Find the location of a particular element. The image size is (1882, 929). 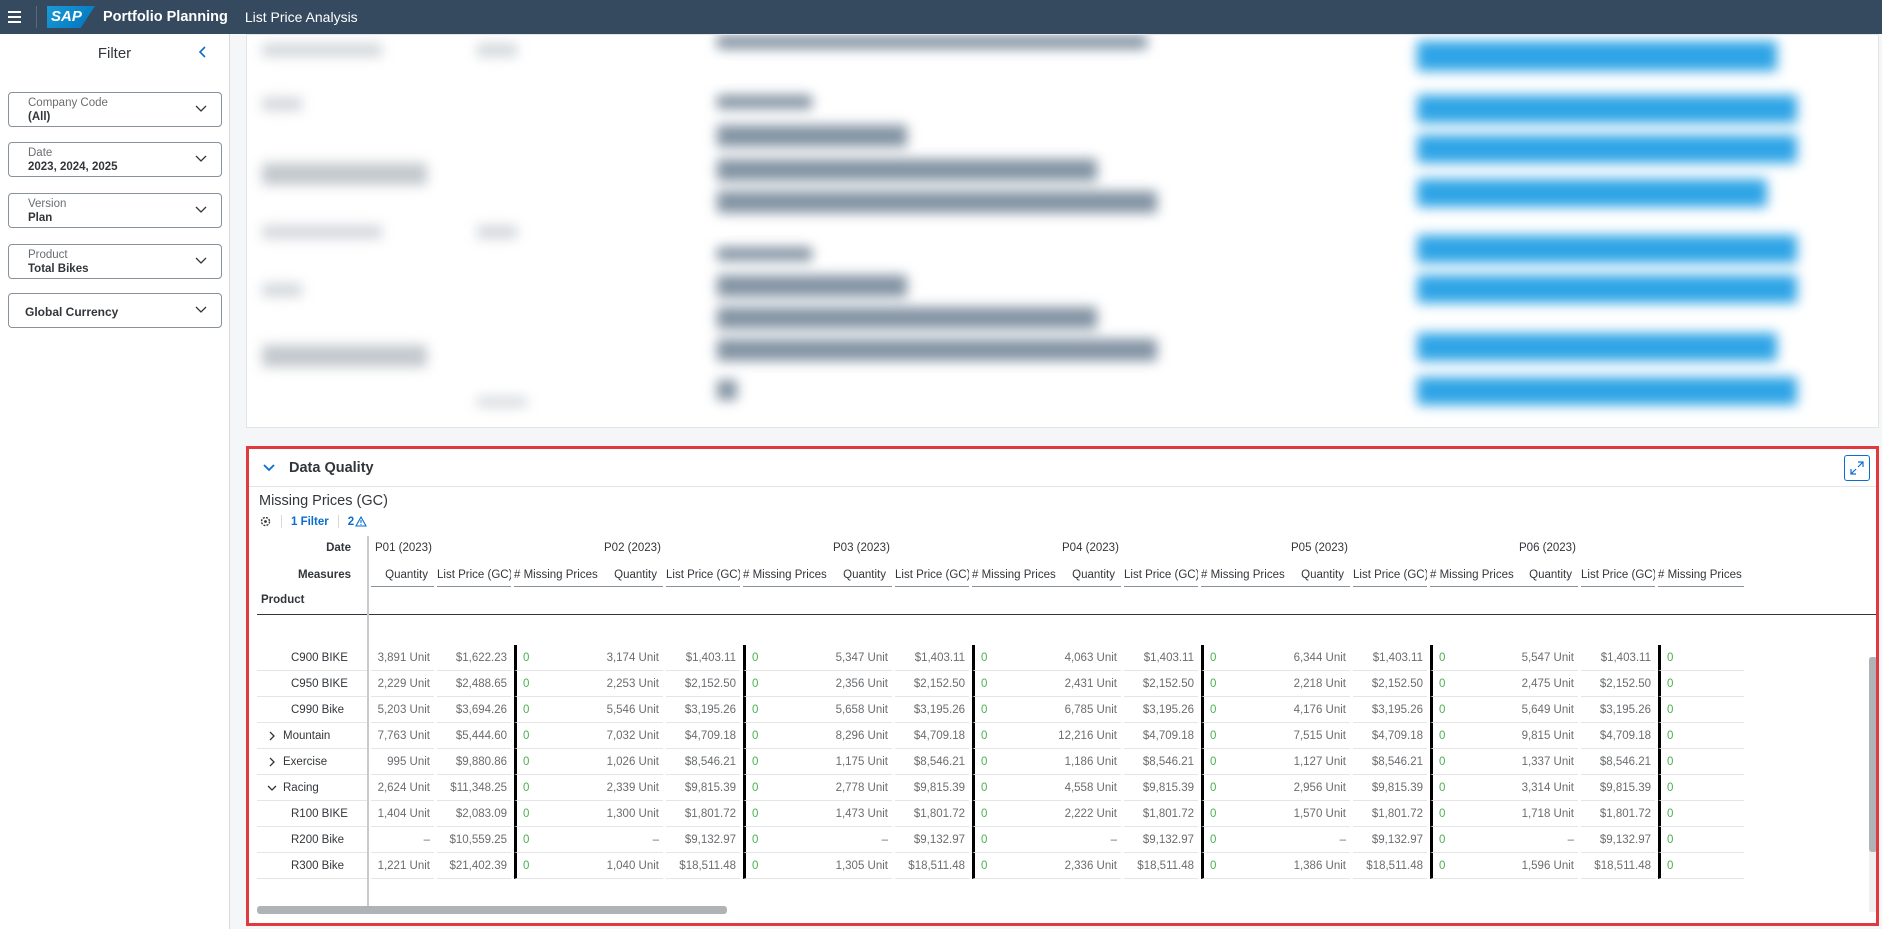

quantity-cell: 1,386 Unit is located at coordinates (1318, 866).